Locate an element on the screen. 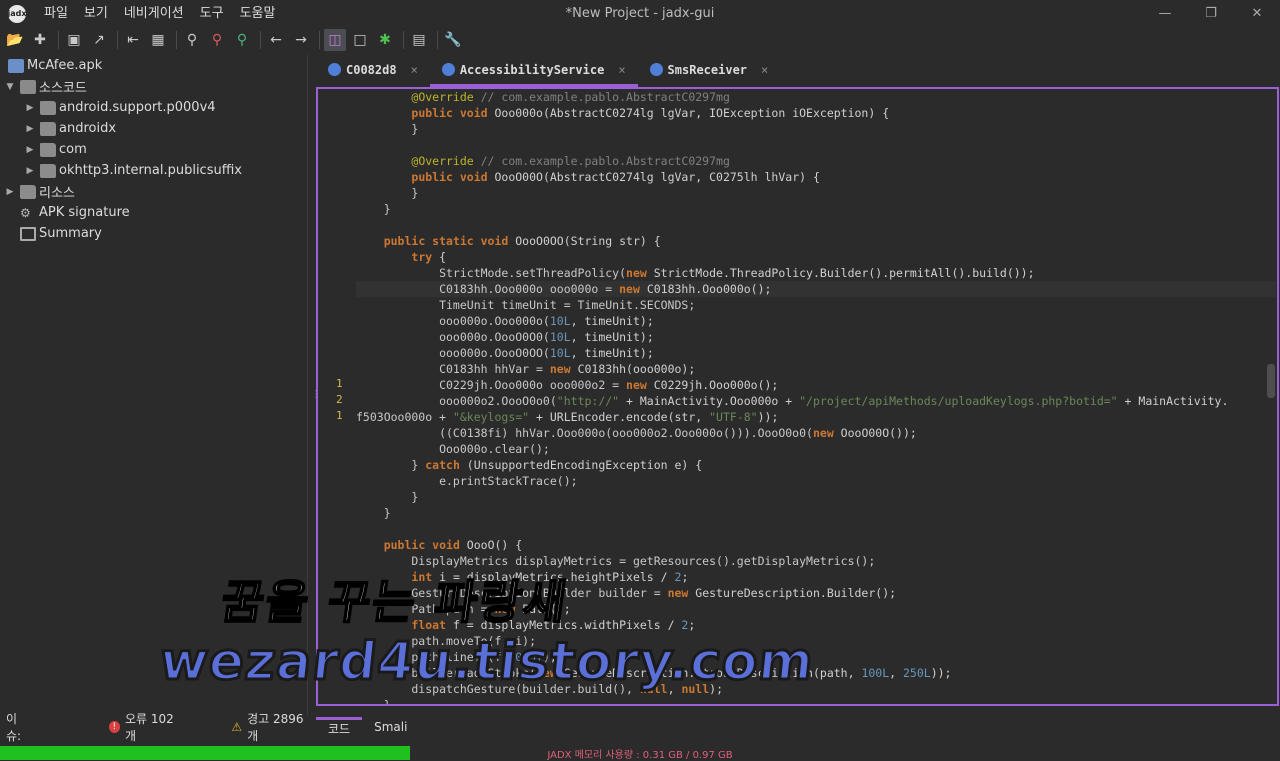 This screenshot has height=761, width=1280. debug-icon: ✱ is located at coordinates (385, 40).